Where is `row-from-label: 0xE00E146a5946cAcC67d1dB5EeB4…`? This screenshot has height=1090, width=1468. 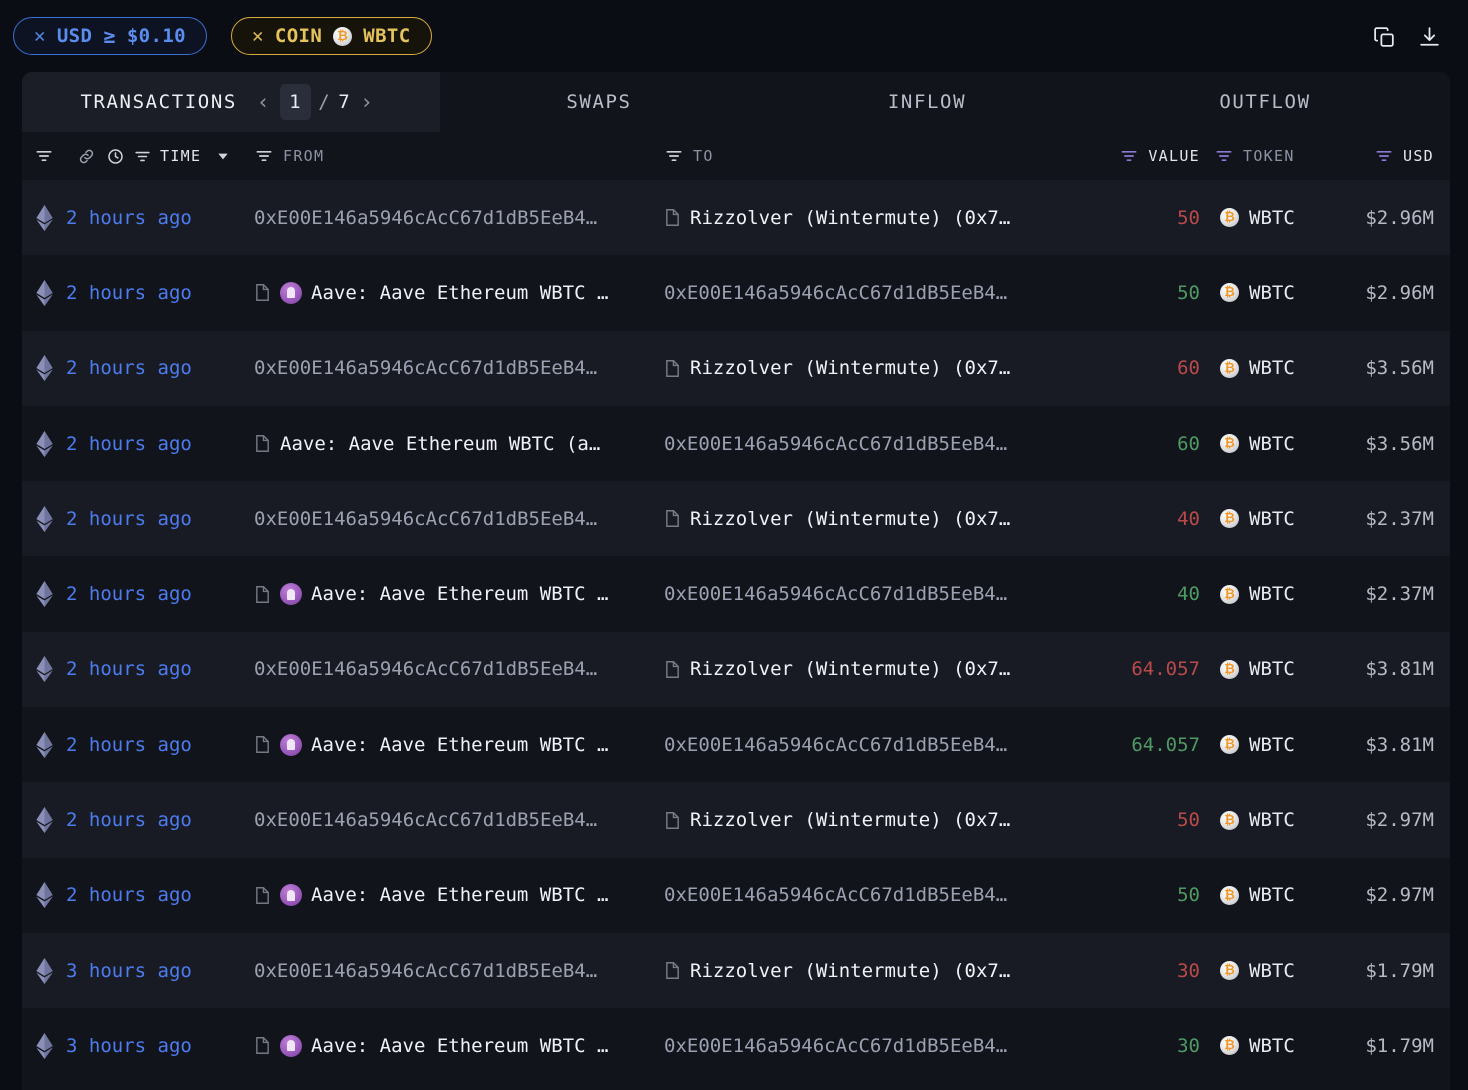 row-from-label: 0xE00E146a5946cAcC67d1dB5EeB4… is located at coordinates (426, 669).